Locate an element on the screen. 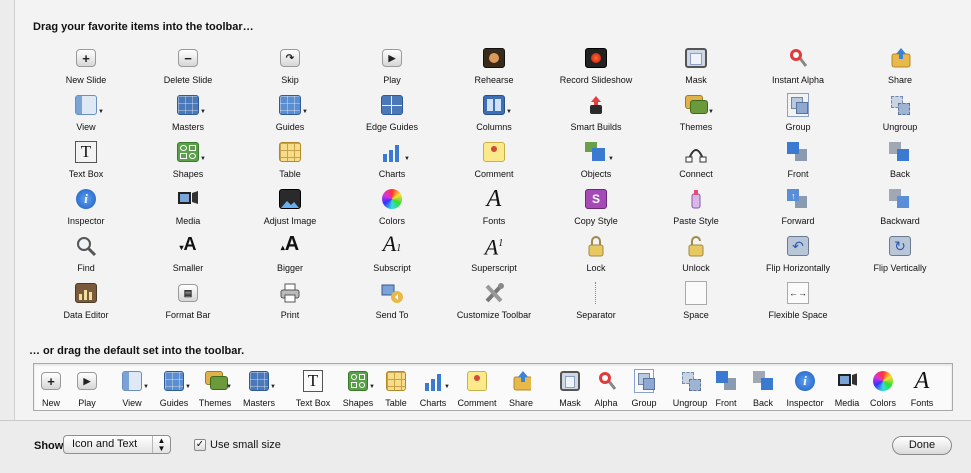  toolbar-item-forward: ↑ Forward is located at coordinates (798, 211).